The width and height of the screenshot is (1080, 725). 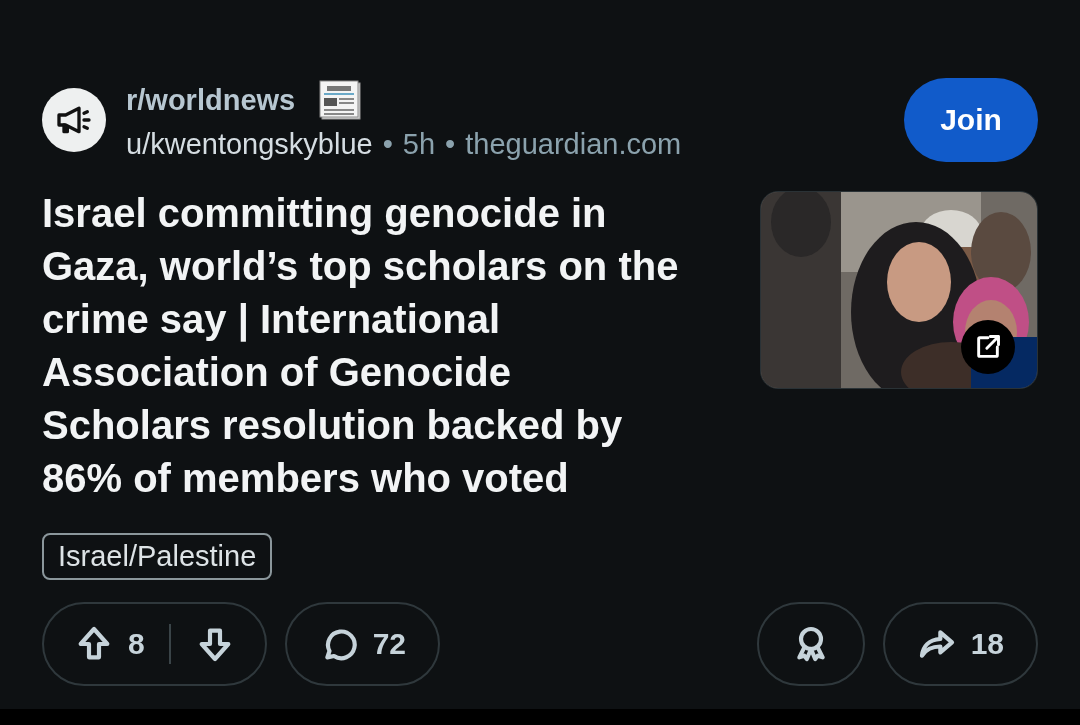 I want to click on post-flair: Israel/Palestine, so click(x=157, y=556).